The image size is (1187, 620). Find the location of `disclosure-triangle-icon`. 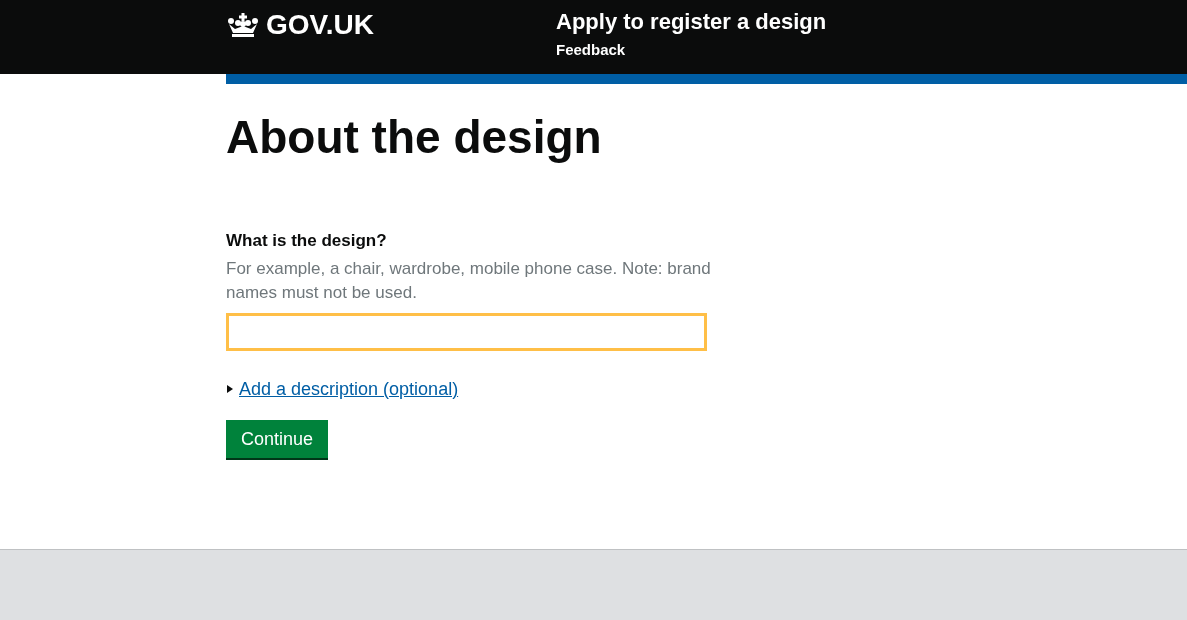

disclosure-triangle-icon is located at coordinates (230, 389).